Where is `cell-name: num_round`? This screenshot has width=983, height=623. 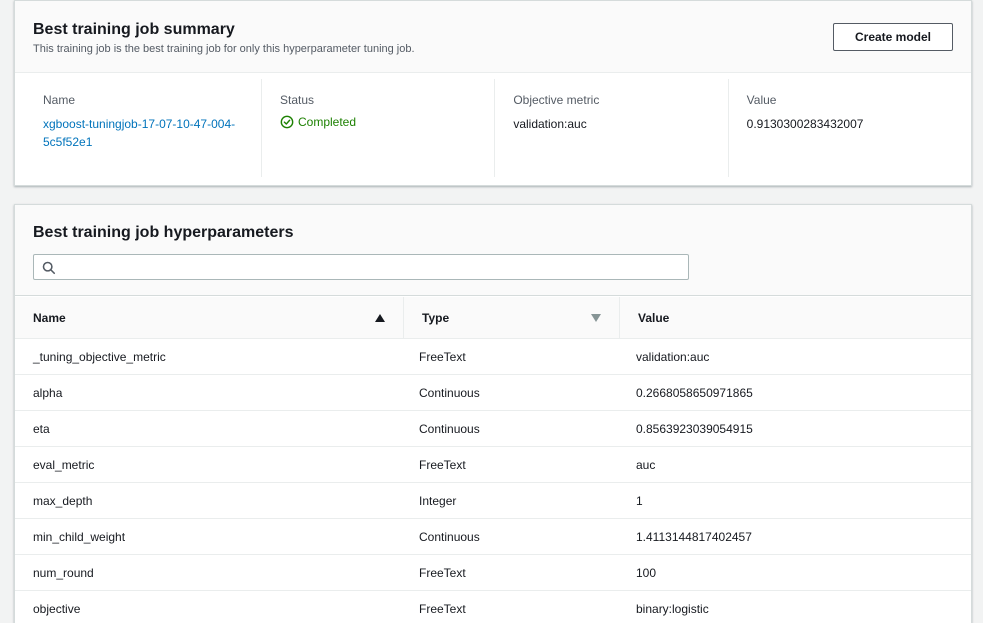 cell-name: num_round is located at coordinates (63, 572).